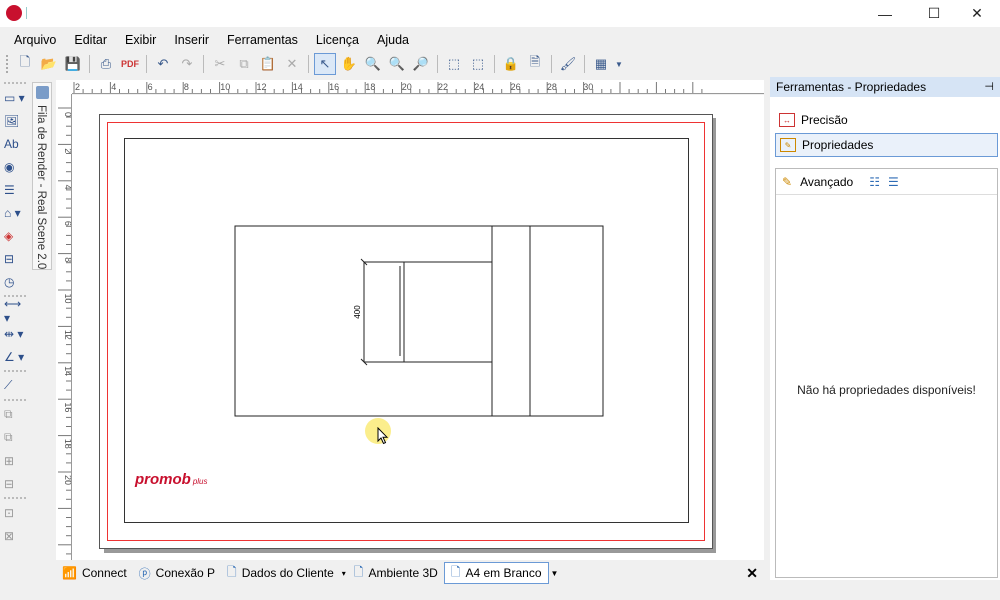  I want to click on text-tool-icon: Ab, so click(15, 143).